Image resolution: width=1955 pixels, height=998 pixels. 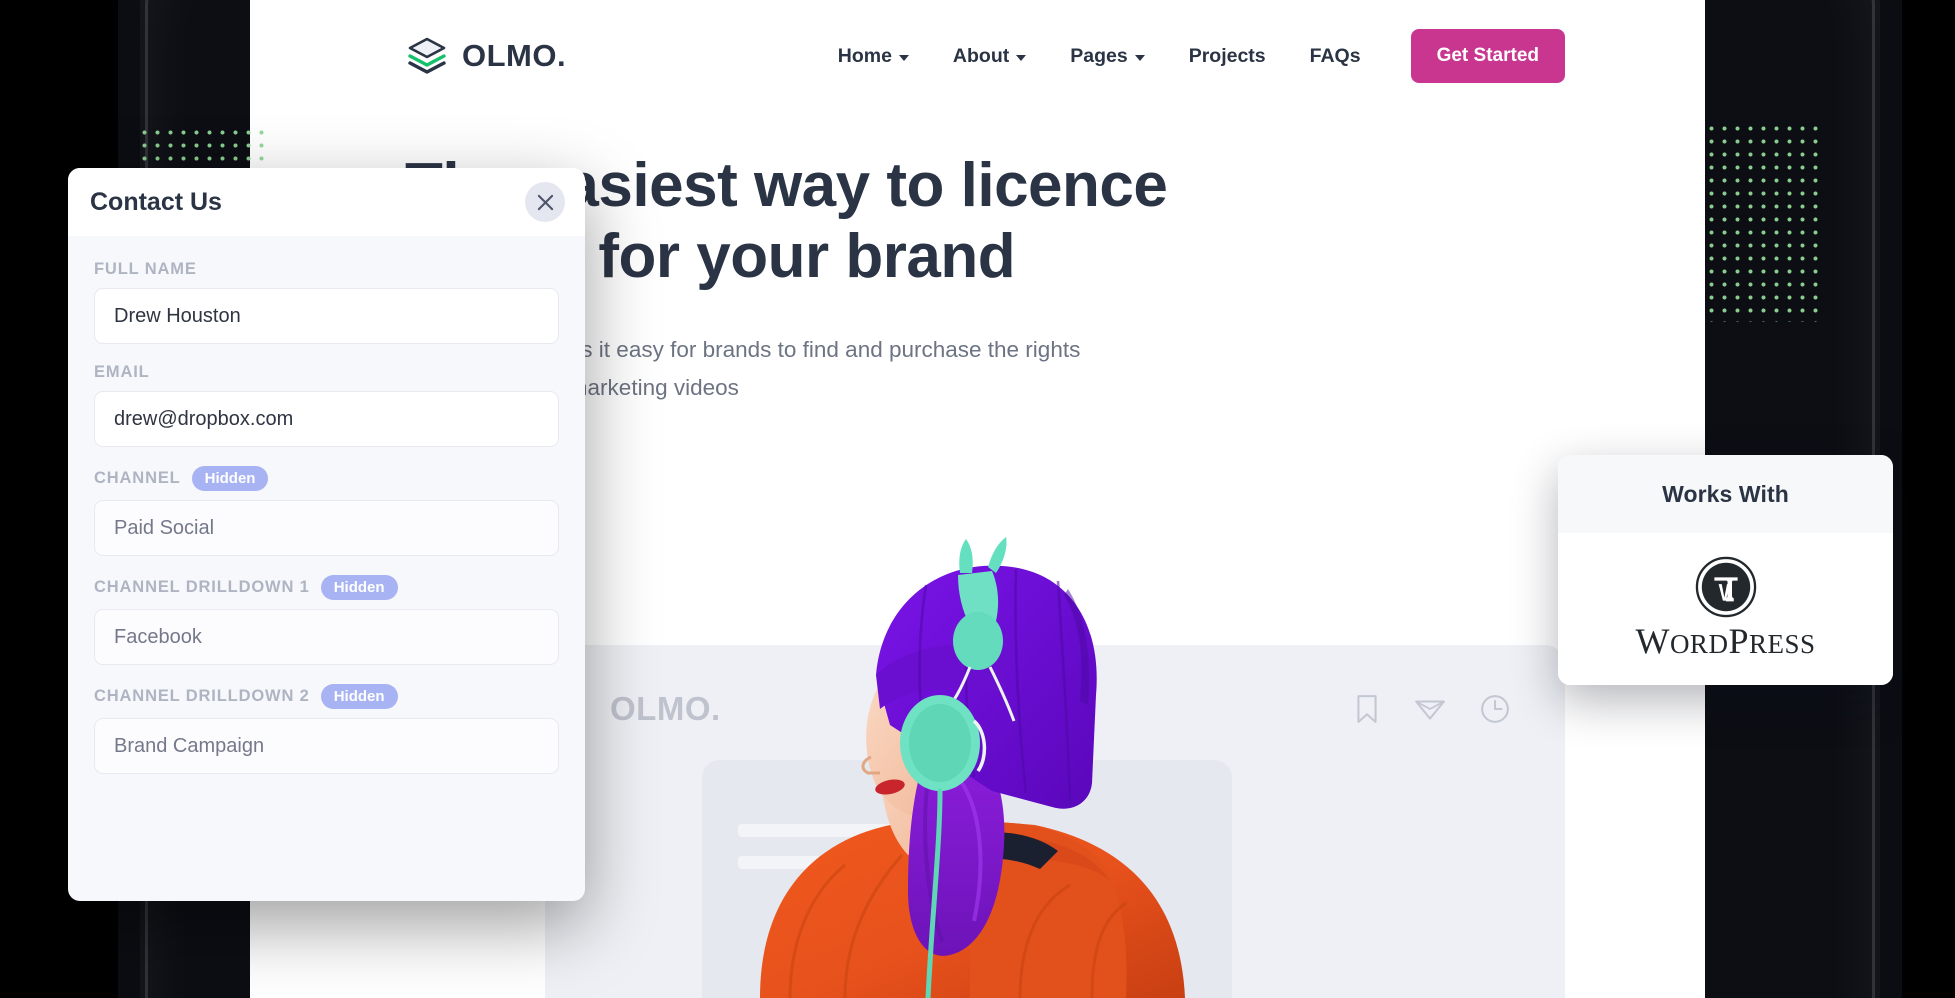 What do you see at coordinates (1495, 709) in the screenshot?
I see `clock-icon` at bounding box center [1495, 709].